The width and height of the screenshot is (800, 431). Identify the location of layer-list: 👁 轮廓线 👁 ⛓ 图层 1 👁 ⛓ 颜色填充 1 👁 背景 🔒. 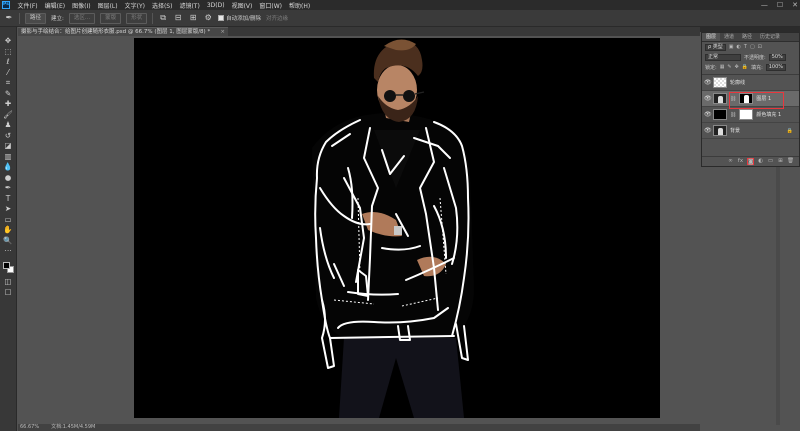
(750, 106).